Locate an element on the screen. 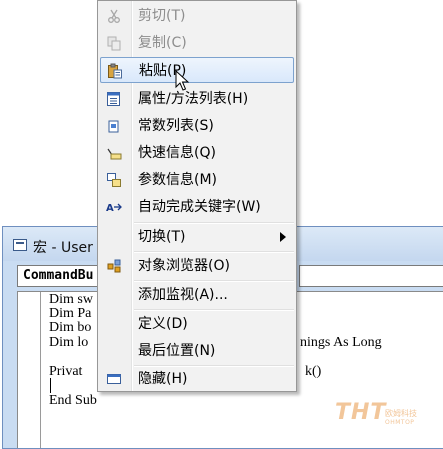 The height and width of the screenshot is (449, 443). menu-item-parameter-info: 参数信息(M) is located at coordinates (197, 180).